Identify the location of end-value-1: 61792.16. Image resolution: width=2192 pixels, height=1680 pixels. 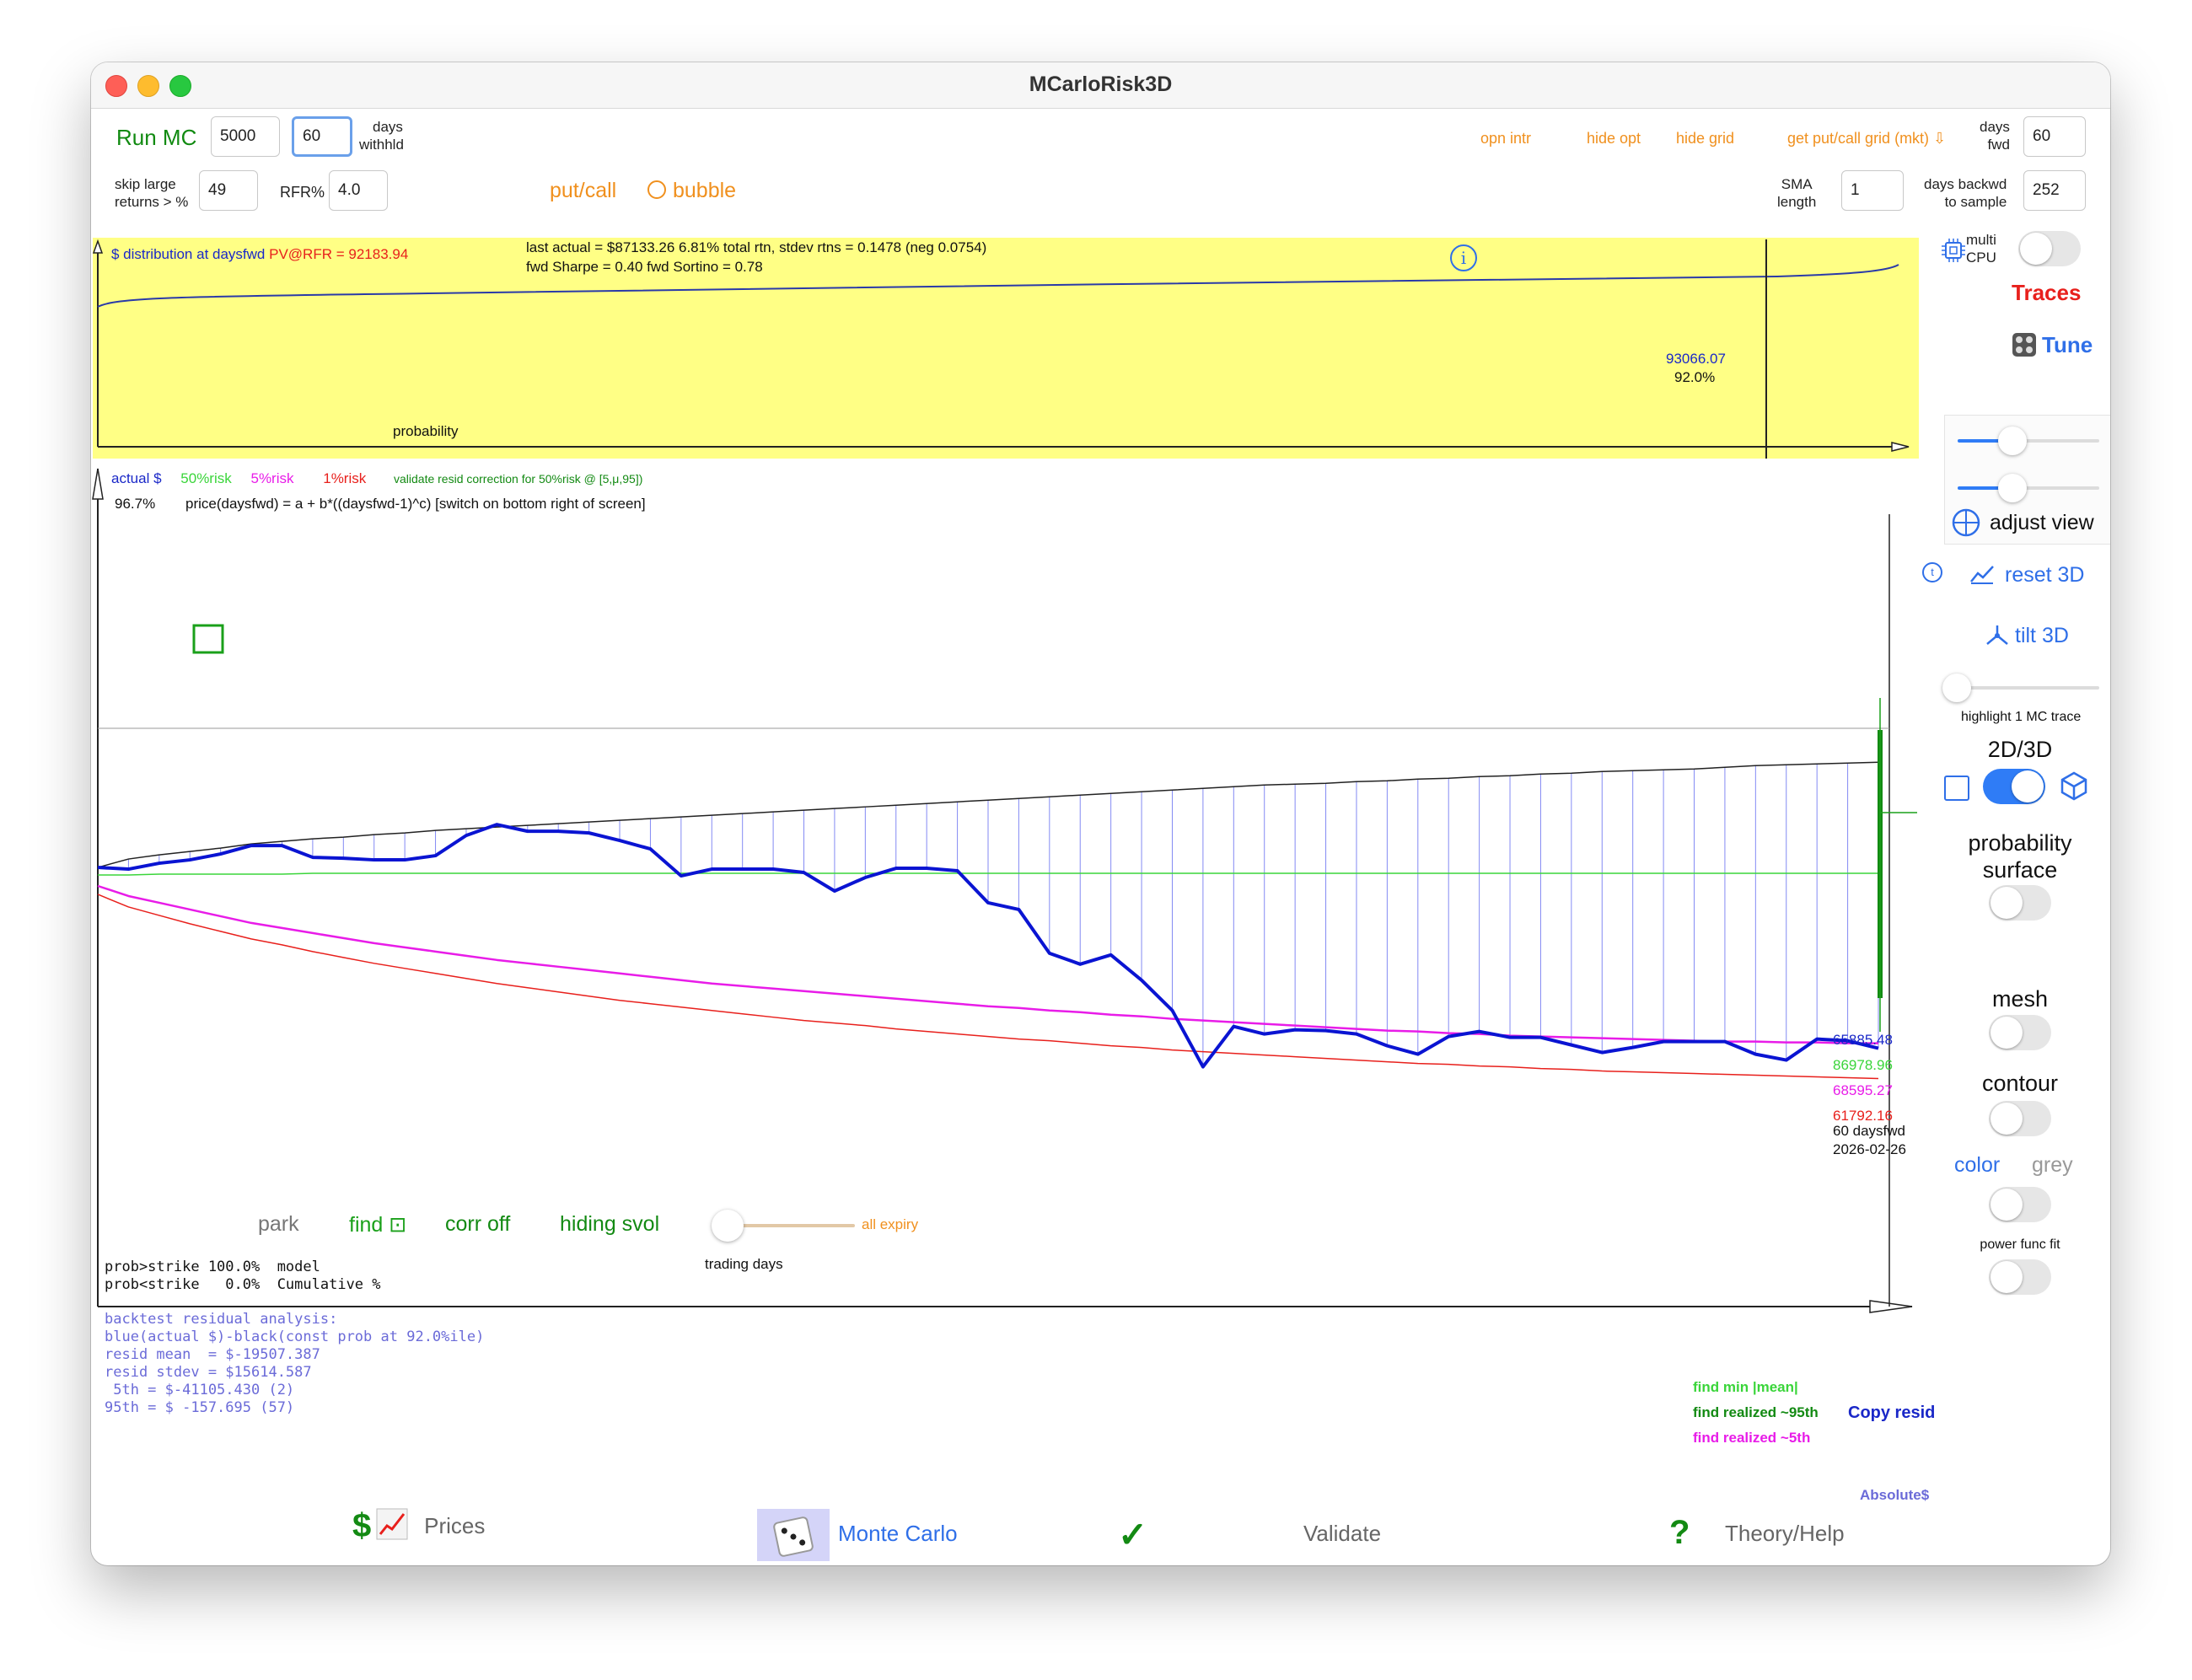
(1863, 1116).